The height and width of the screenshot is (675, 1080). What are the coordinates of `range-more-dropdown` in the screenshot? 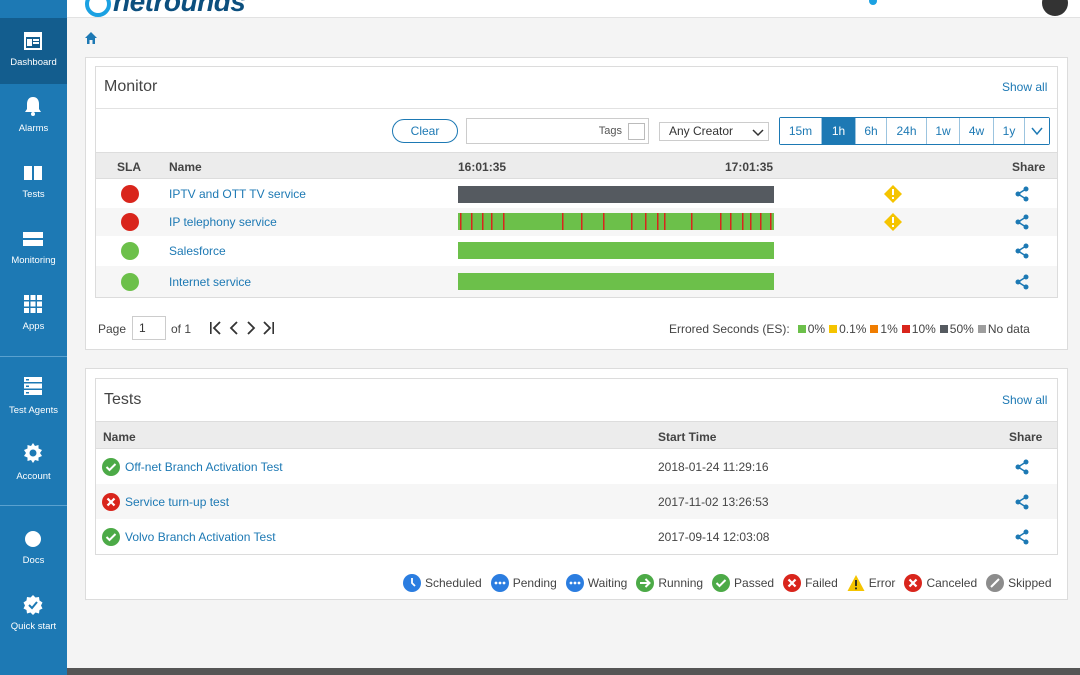 It's located at (1037, 131).